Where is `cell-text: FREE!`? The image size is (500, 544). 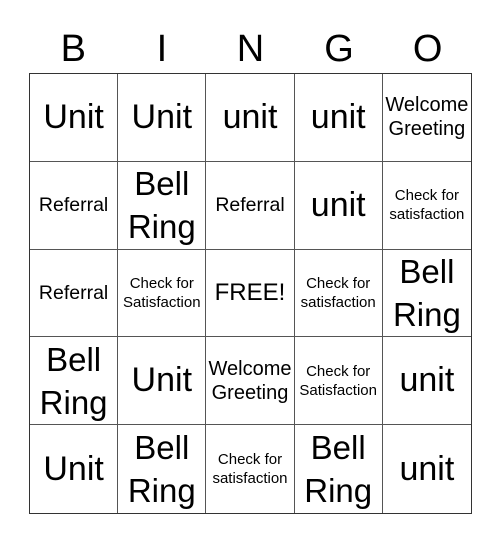
cell-text: FREE! is located at coordinates (250, 292).